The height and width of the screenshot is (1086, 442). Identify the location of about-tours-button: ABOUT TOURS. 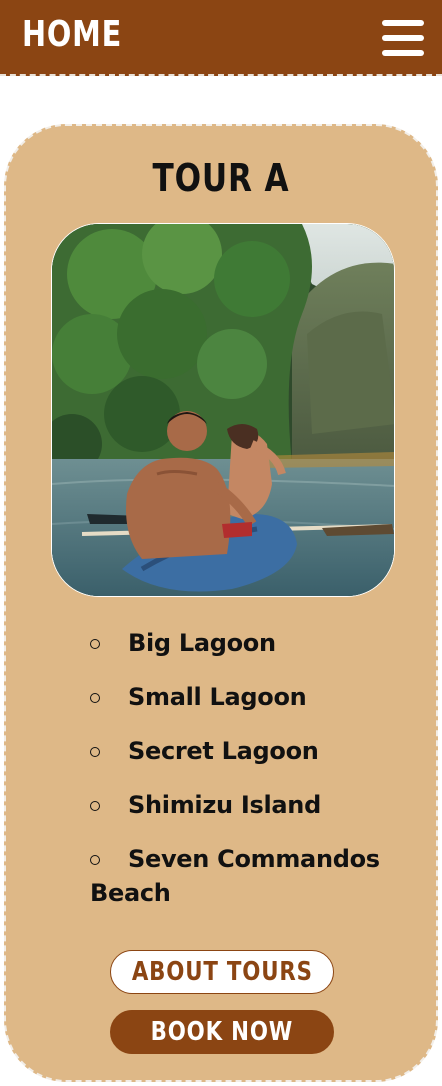
(222, 972).